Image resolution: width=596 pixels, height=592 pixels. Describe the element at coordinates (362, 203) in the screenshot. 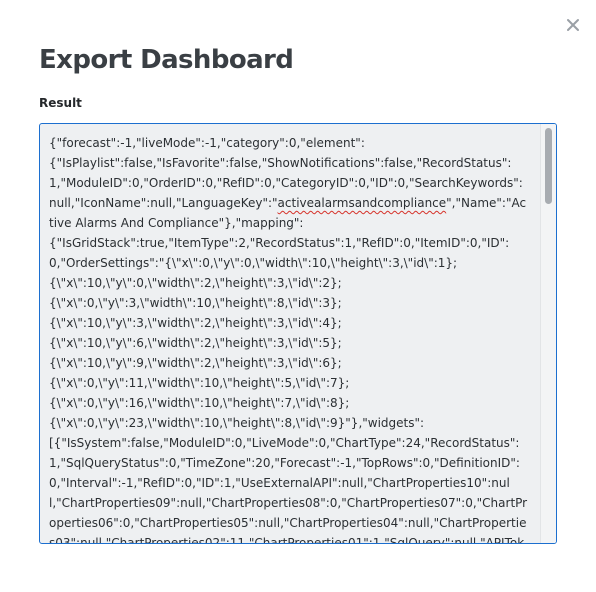

I see `misspelled-word: activealarmsandcompliance` at that location.